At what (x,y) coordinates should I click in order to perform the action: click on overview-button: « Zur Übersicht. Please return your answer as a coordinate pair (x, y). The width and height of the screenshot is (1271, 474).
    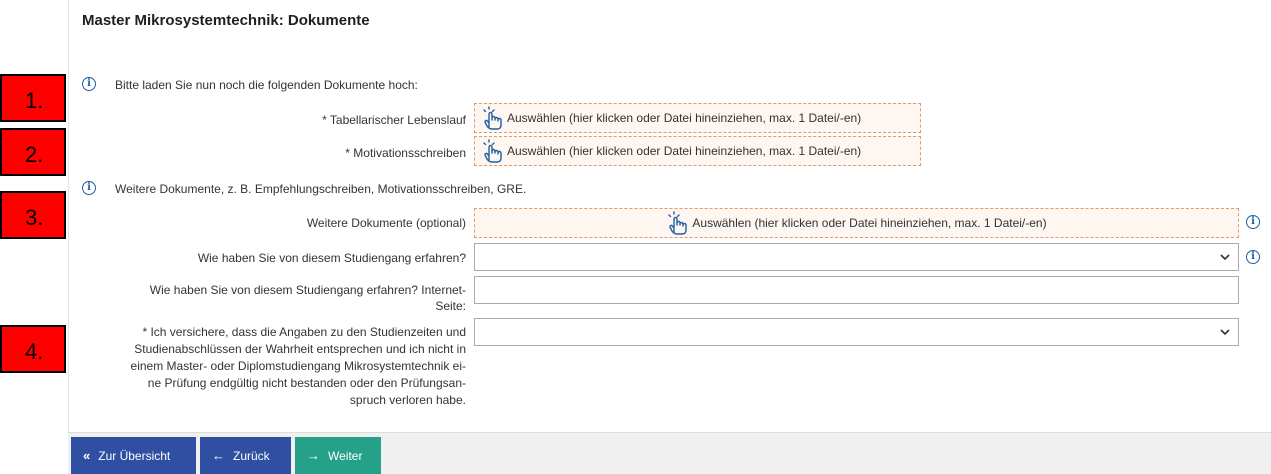
    Looking at the image, I should click on (133, 455).